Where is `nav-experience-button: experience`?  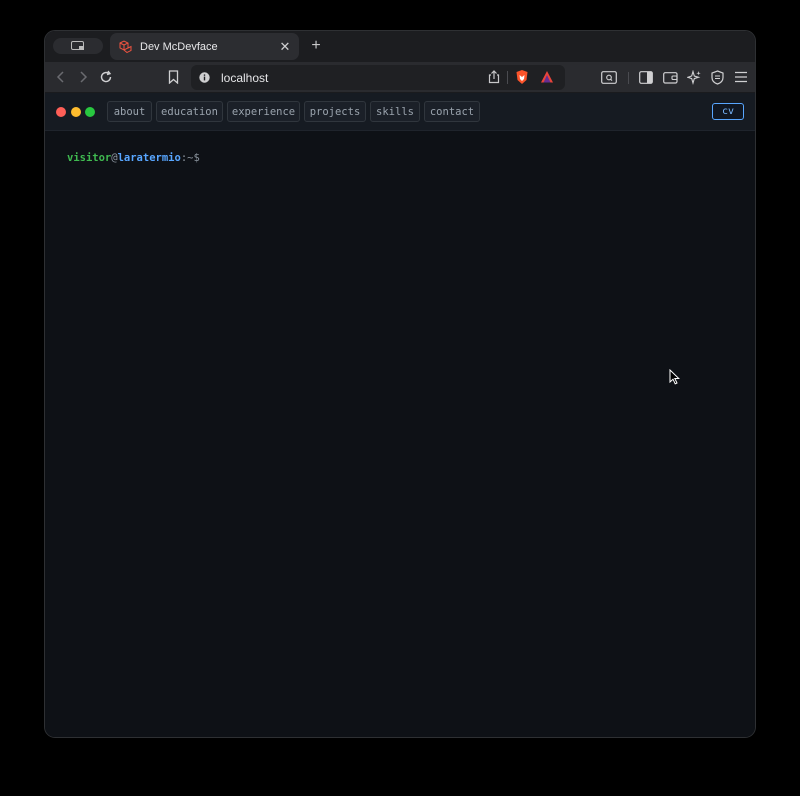
nav-experience-button: experience is located at coordinates (263, 111).